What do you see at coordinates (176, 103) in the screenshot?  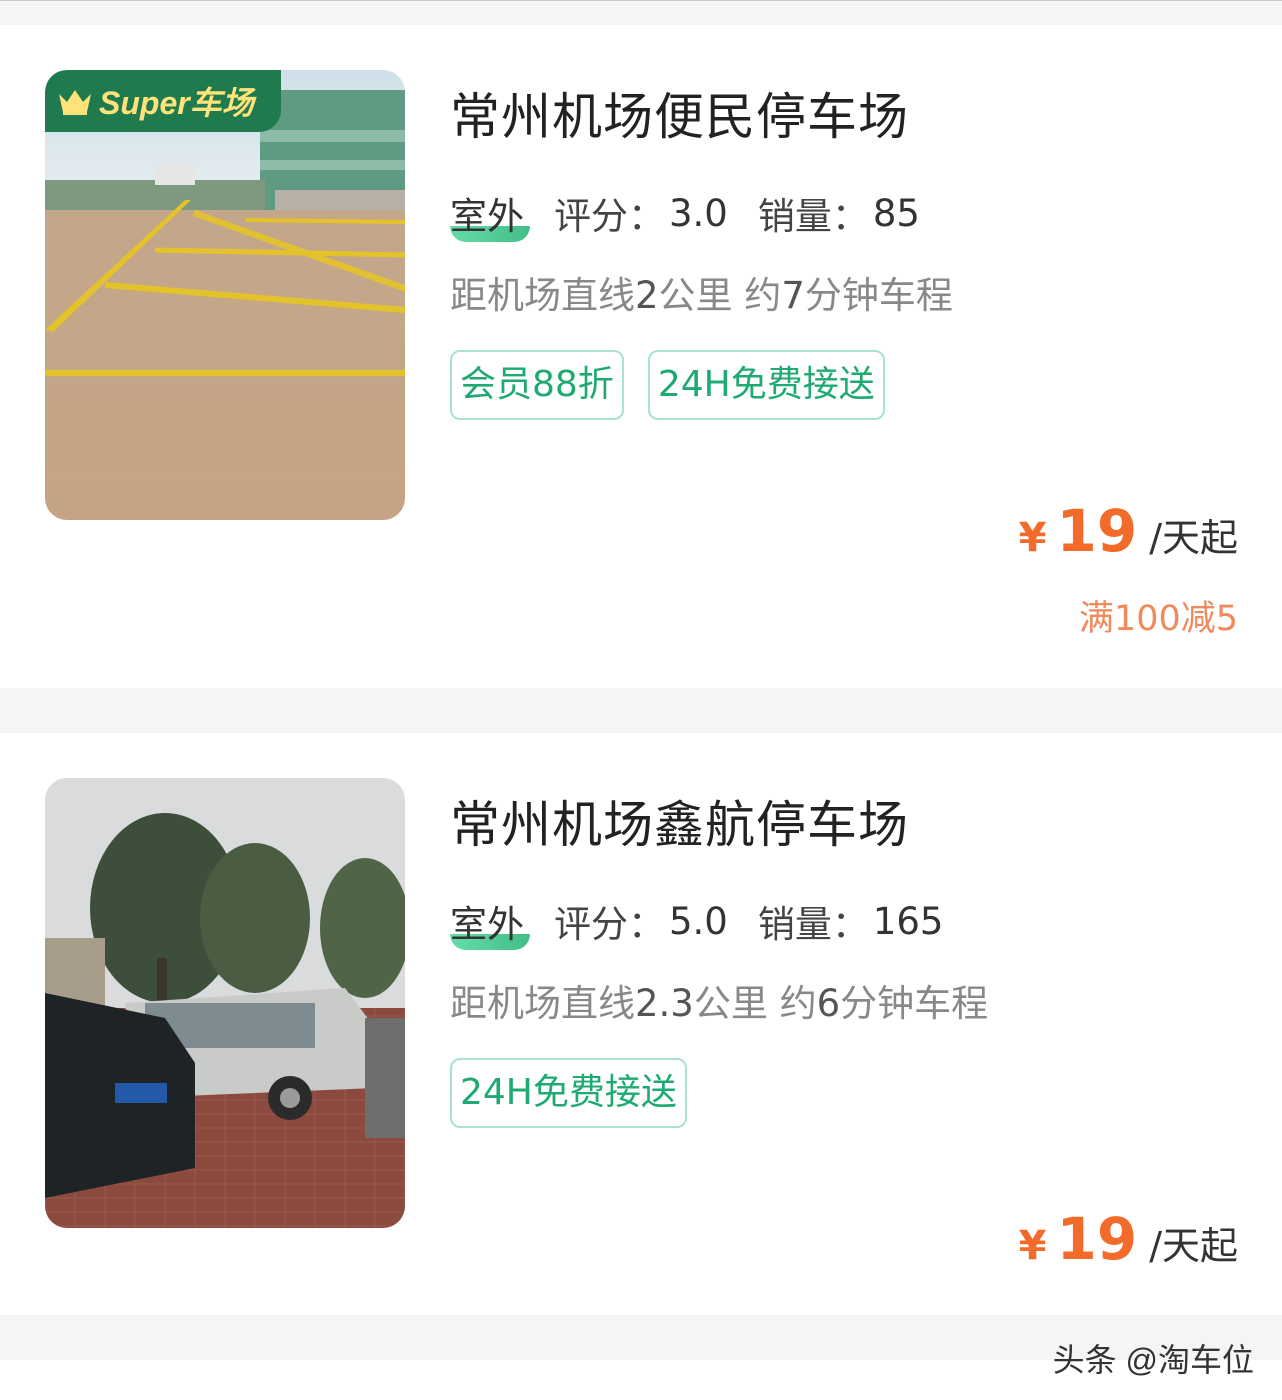 I see `badge-label: Super车场` at bounding box center [176, 103].